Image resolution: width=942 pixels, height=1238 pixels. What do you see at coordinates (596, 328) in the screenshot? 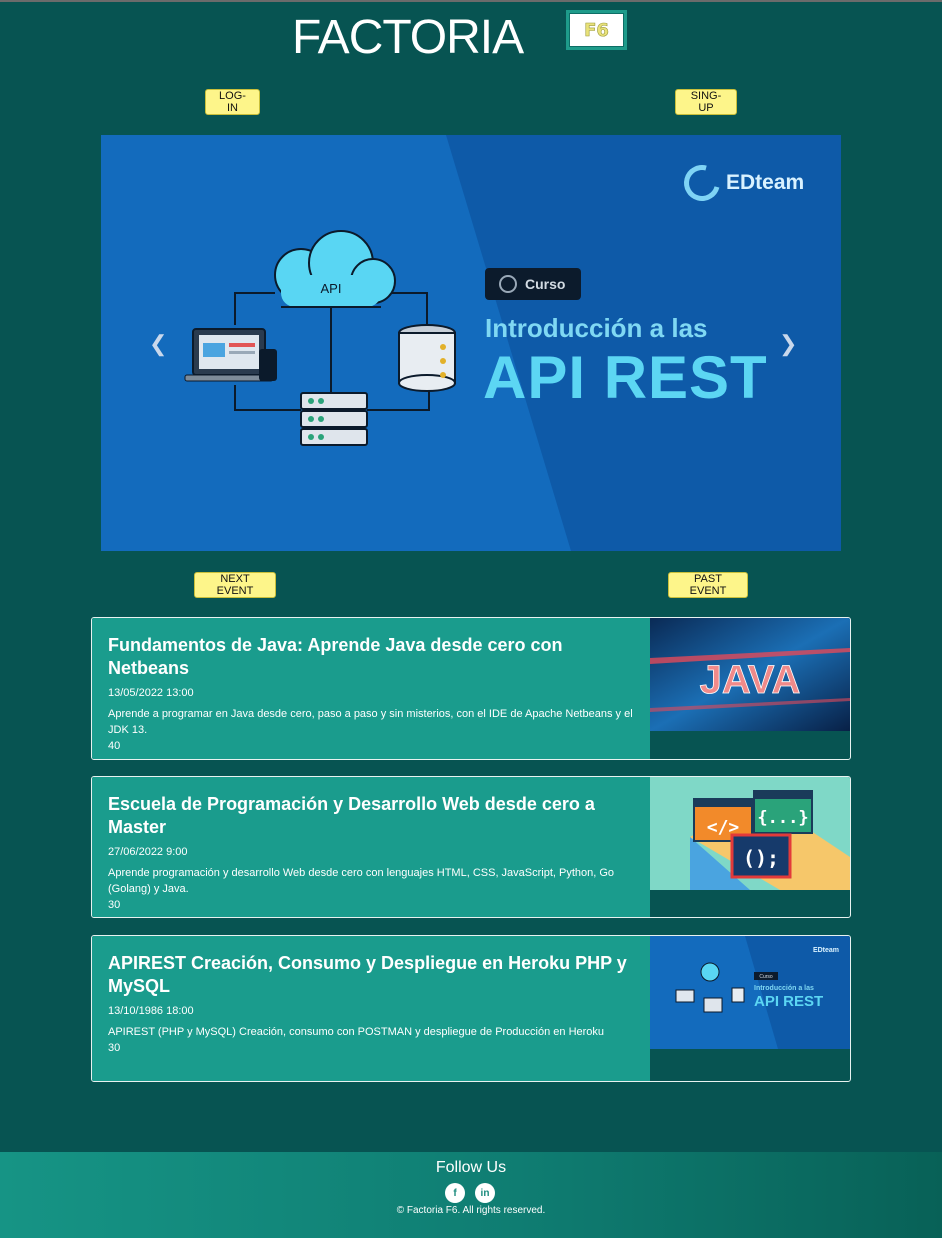
I see `carousel-subtitle: Introducción a las` at bounding box center [596, 328].